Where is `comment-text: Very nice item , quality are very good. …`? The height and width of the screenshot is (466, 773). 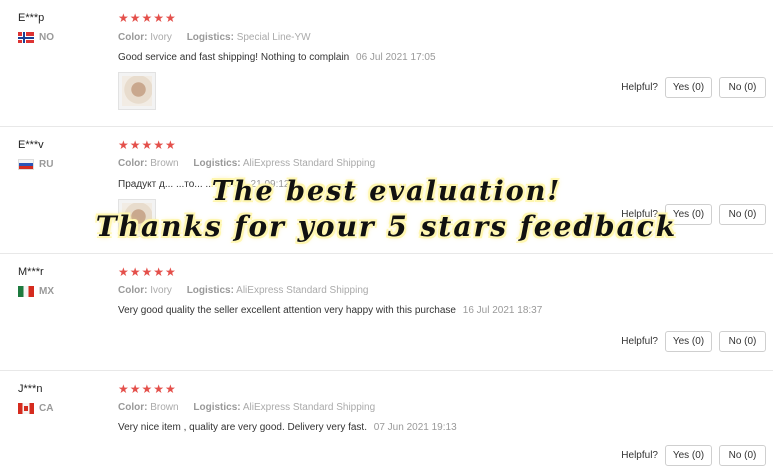 comment-text: Very nice item , quality are very good. … is located at coordinates (242, 427).